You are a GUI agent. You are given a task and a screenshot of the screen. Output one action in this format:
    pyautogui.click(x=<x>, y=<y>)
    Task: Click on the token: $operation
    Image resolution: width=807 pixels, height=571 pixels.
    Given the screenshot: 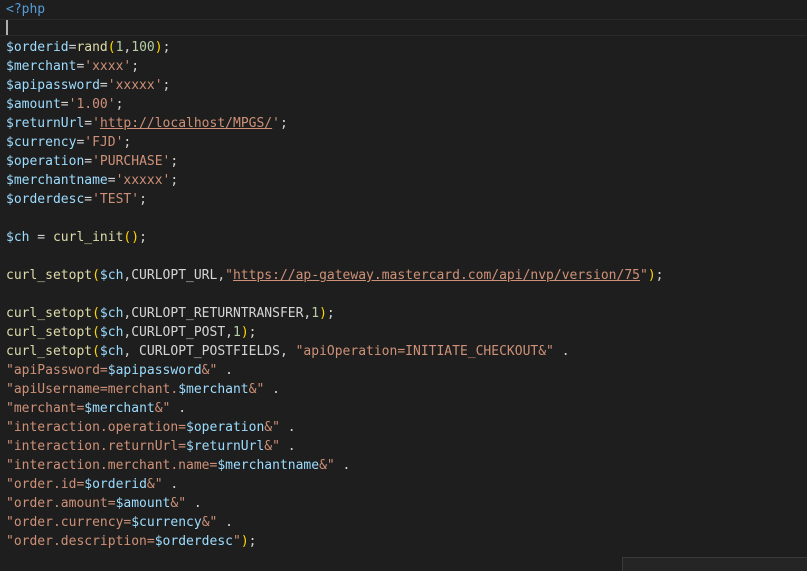 What is the action you would take?
    pyautogui.click(x=45, y=161)
    